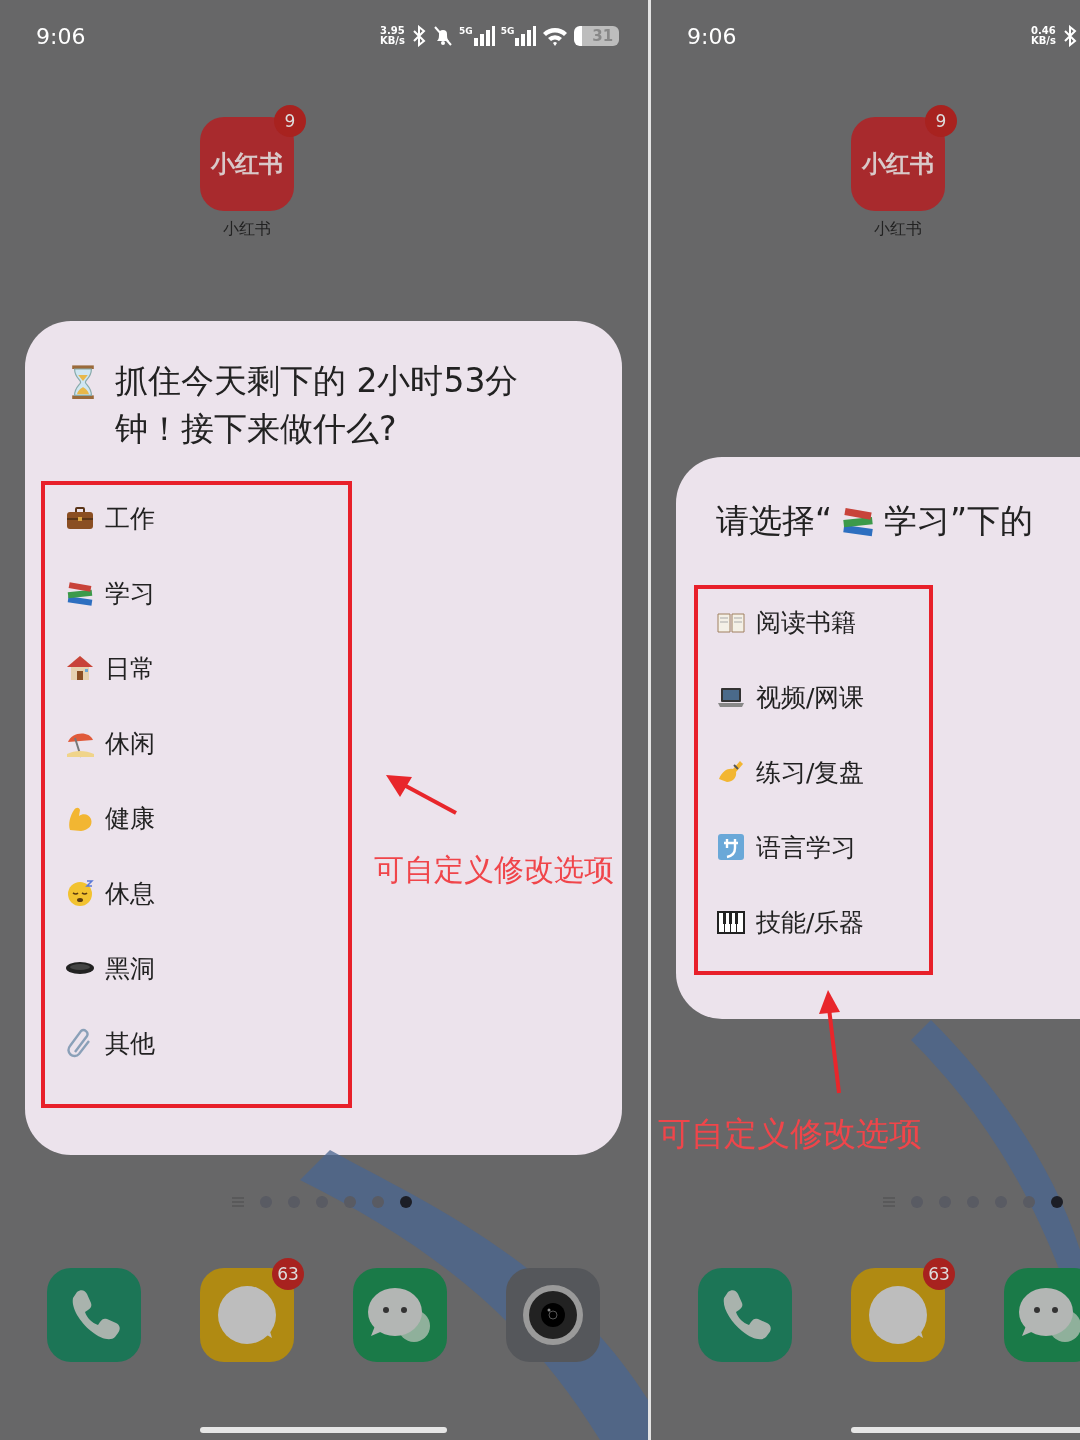  Describe the element at coordinates (80, 968) in the screenshot. I see `hole-icon` at that location.